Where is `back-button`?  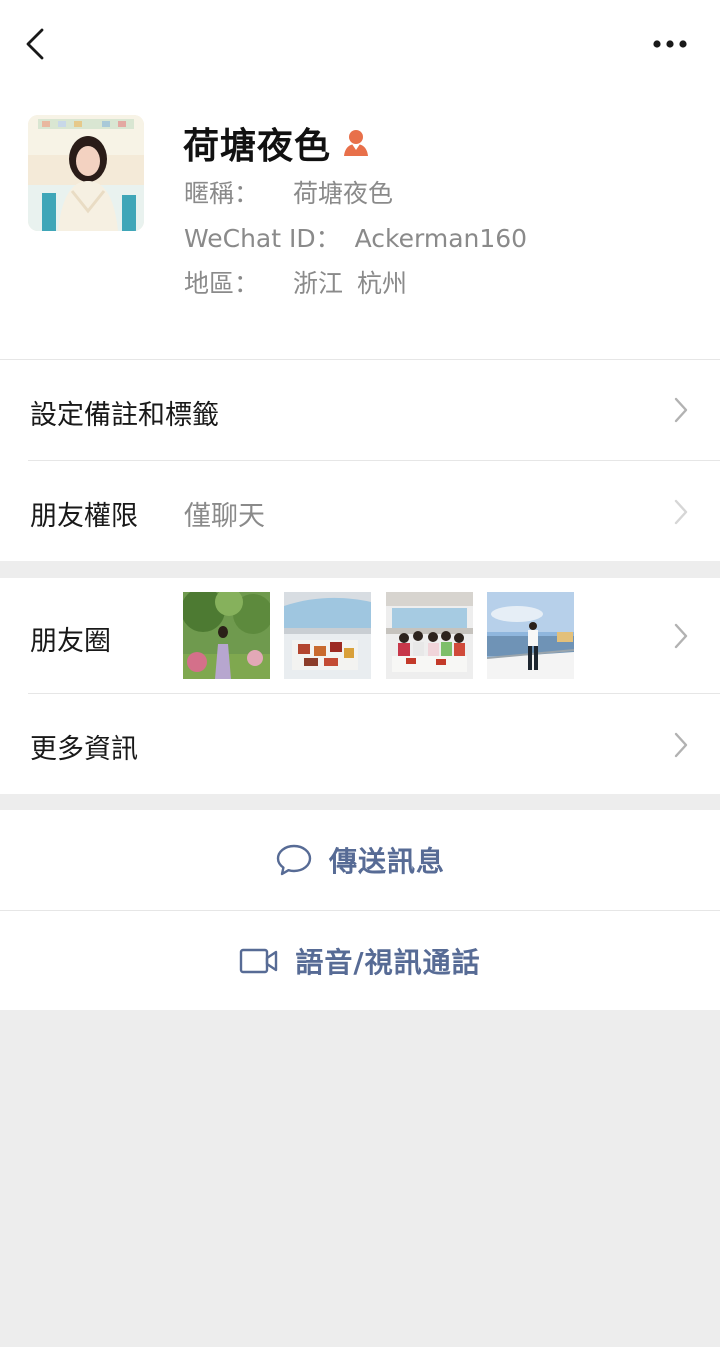 back-button is located at coordinates (37, 44).